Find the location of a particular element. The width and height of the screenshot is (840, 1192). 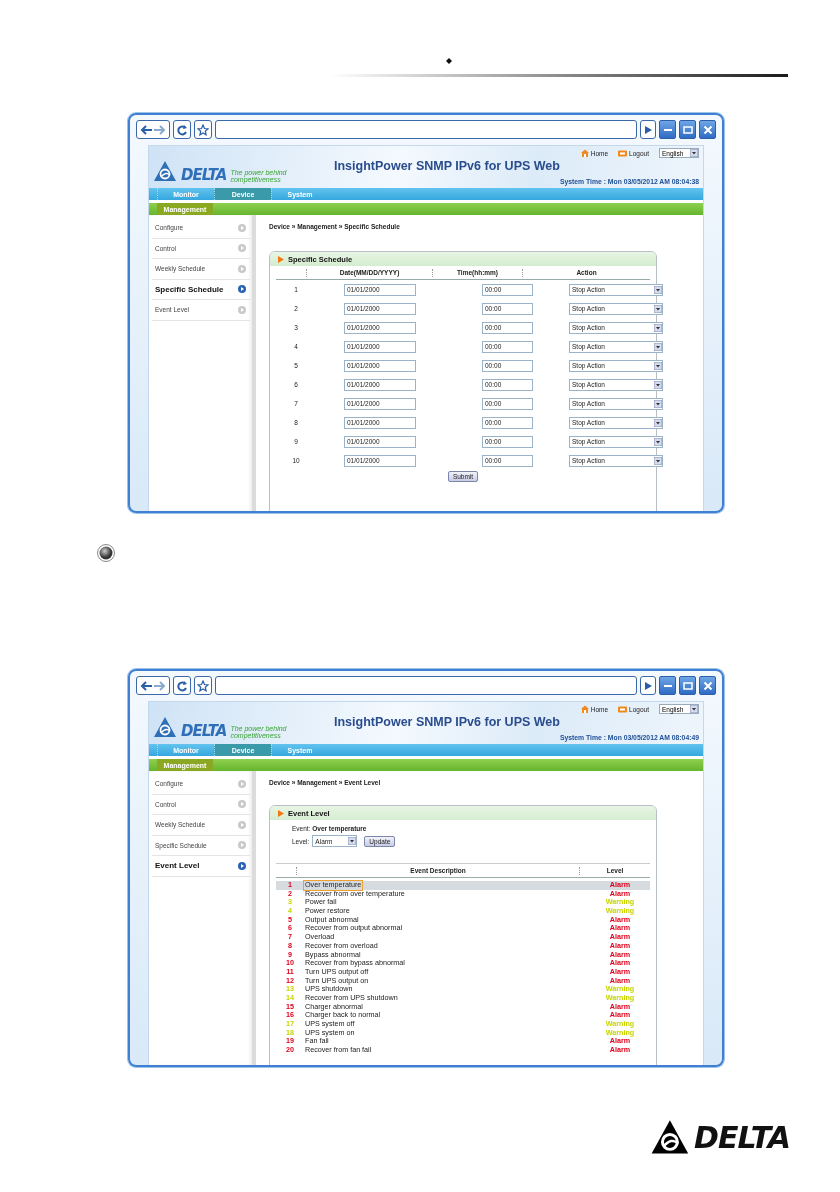

bullet-icon is located at coordinates (106, 553).